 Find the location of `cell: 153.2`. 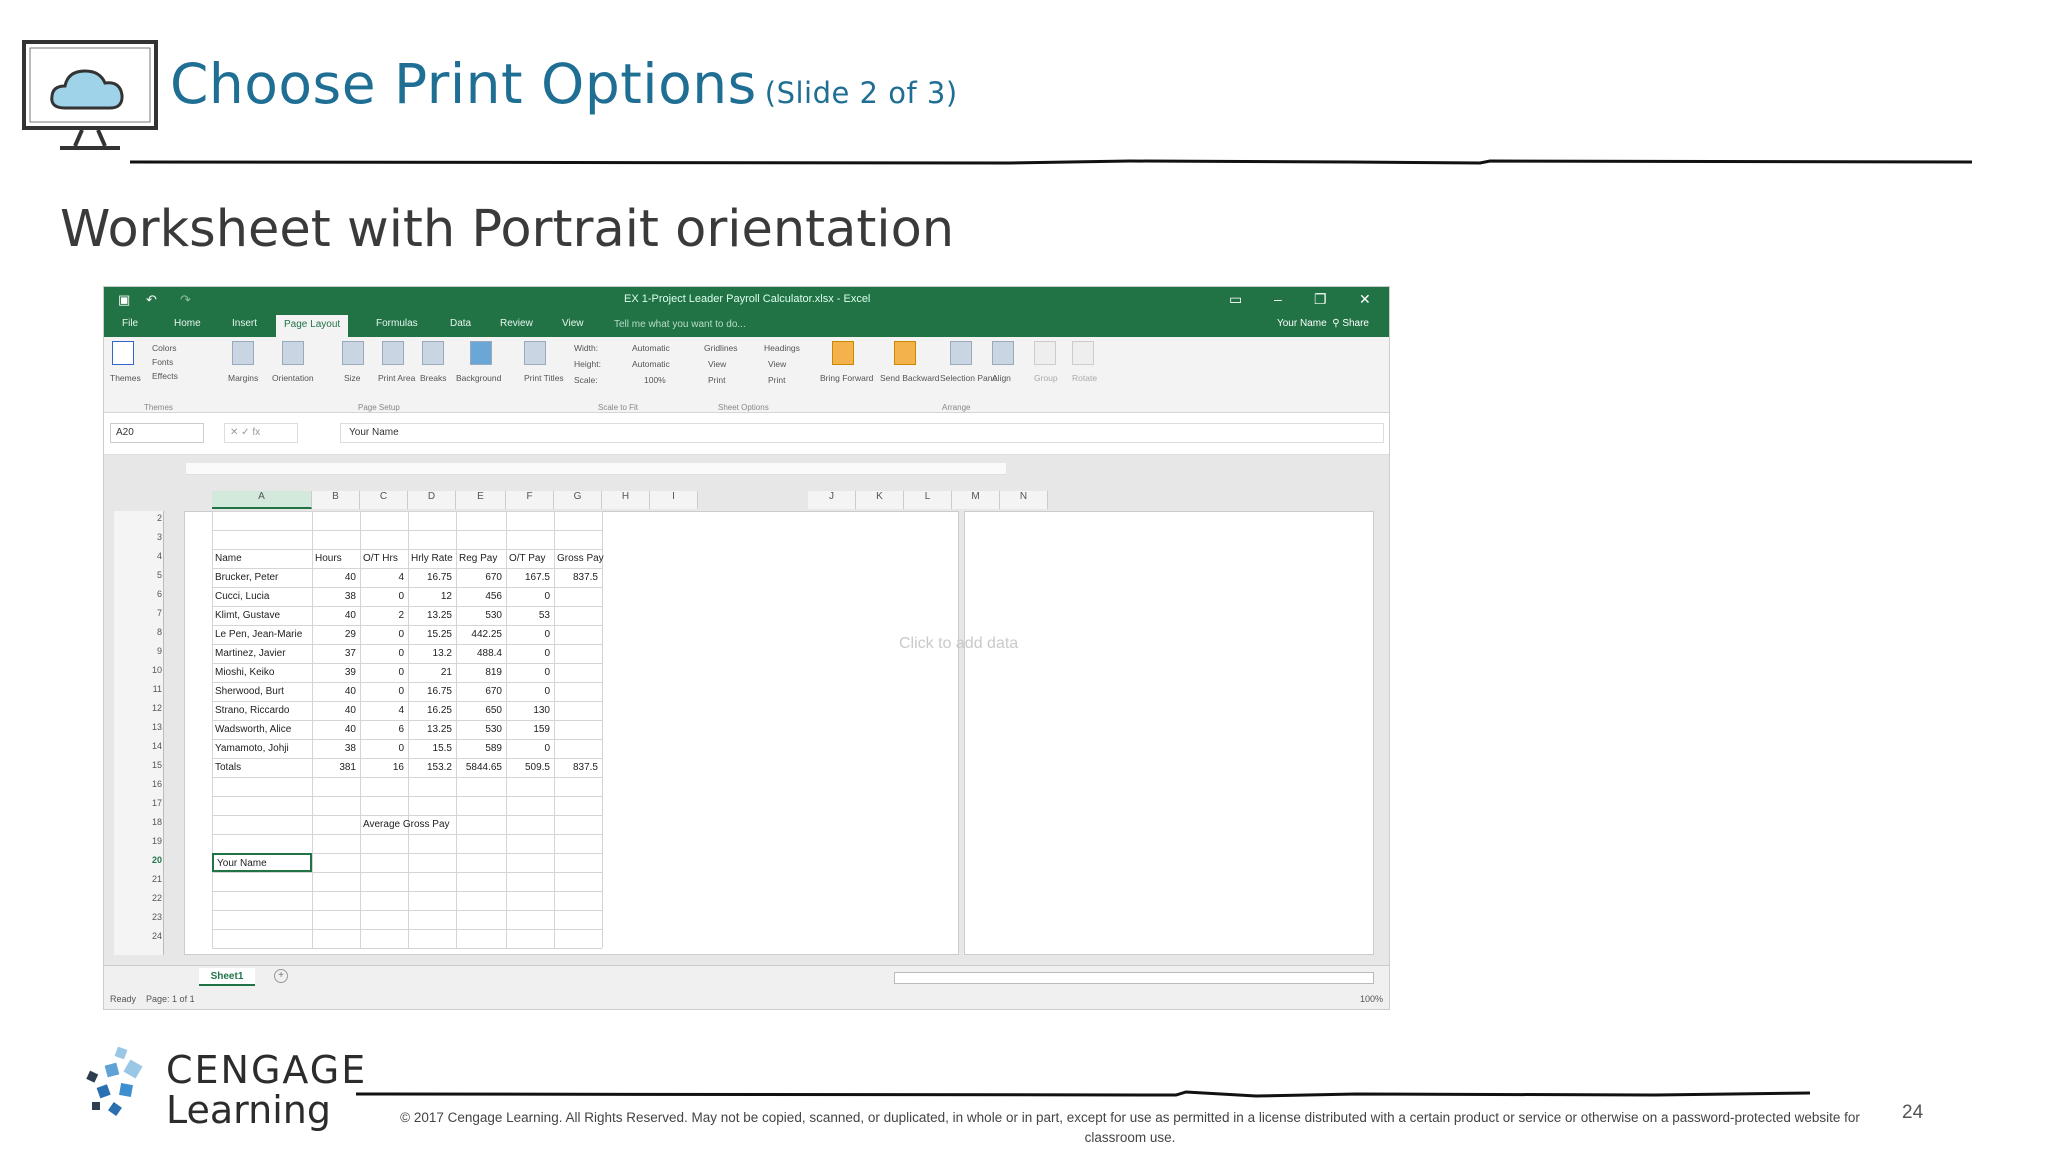

cell: 153.2 is located at coordinates (430, 767).